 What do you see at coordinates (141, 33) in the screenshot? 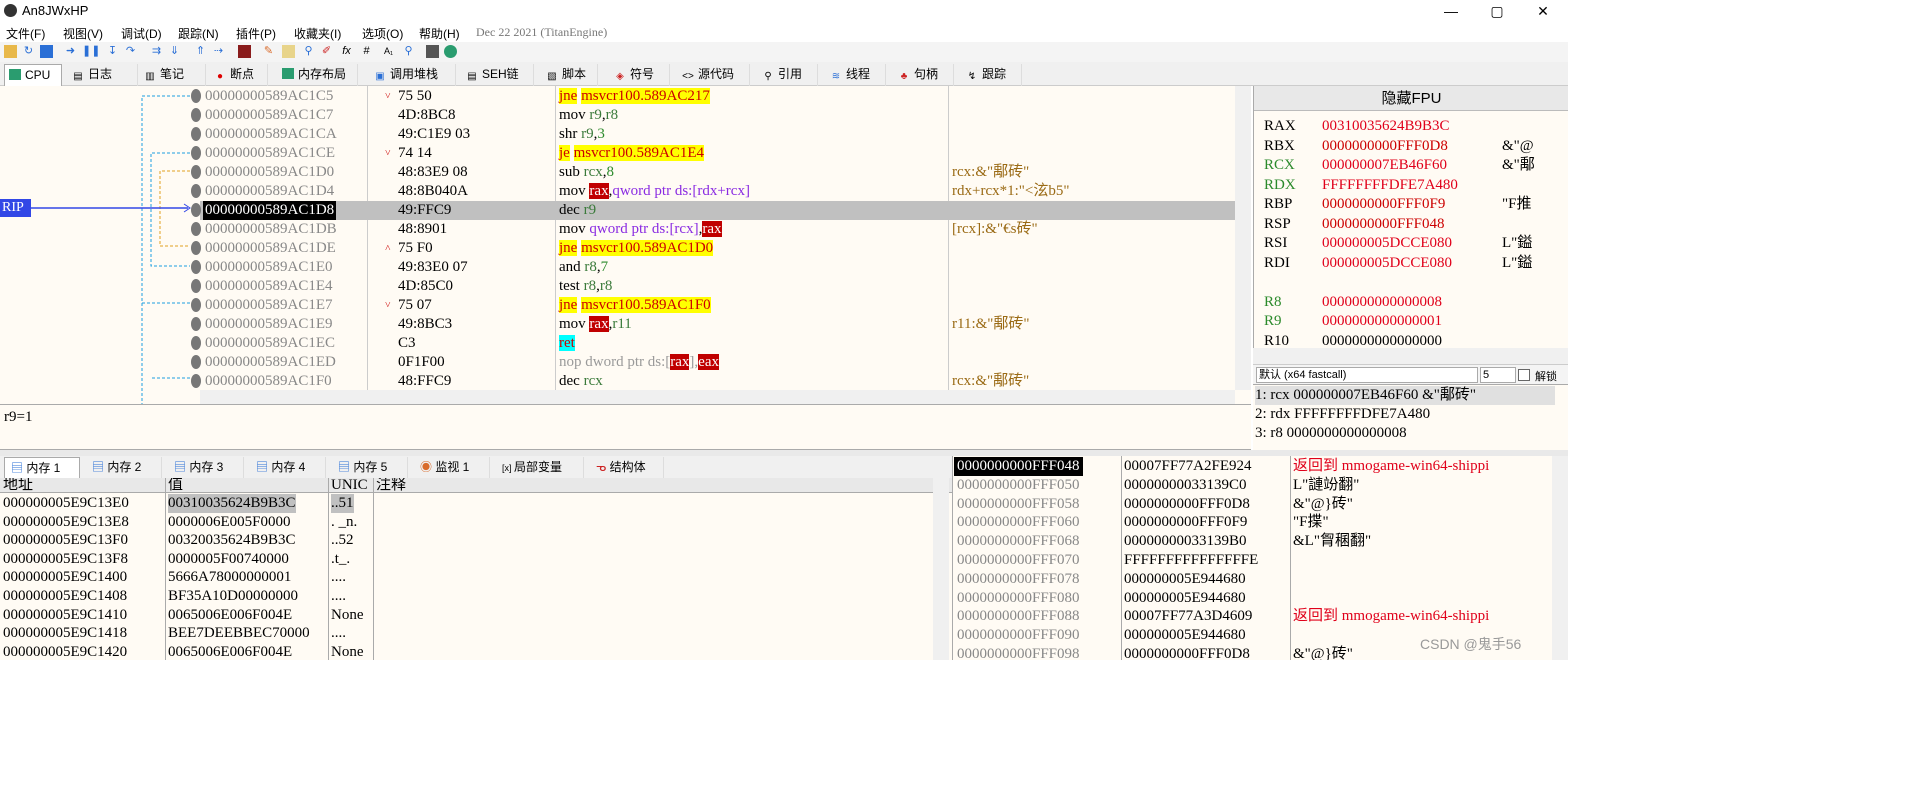
I see `menu-debug: 调试(D)` at bounding box center [141, 33].